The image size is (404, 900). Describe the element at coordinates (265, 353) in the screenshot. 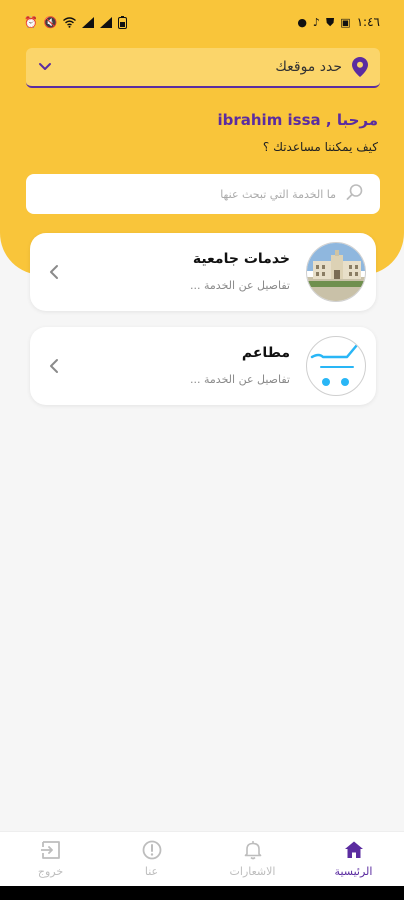

I see `service-title: مطاعم` at that location.